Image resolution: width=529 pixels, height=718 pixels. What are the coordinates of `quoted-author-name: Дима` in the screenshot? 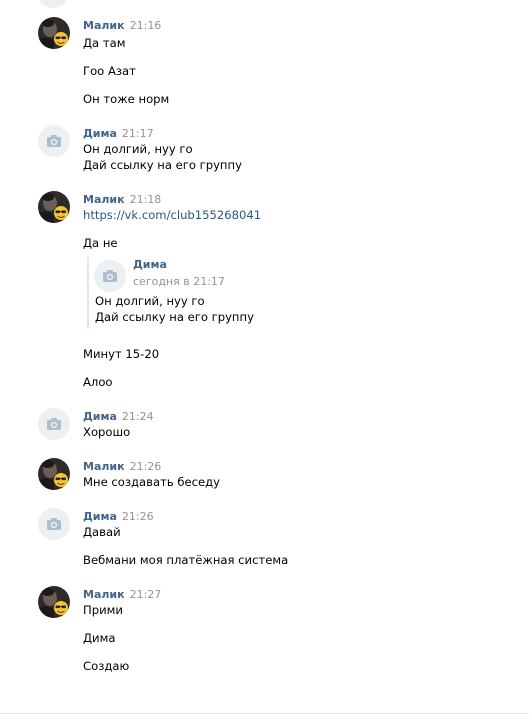 It's located at (150, 265).